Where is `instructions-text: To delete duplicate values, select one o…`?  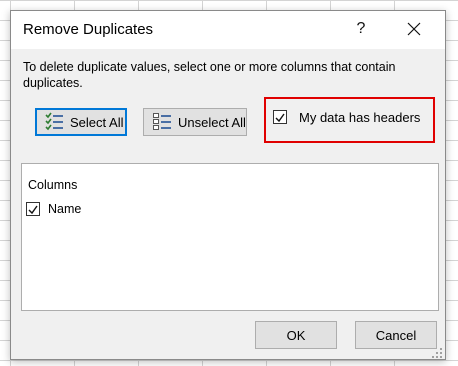 instructions-text: To delete duplicate values, select one o… is located at coordinates (209, 75).